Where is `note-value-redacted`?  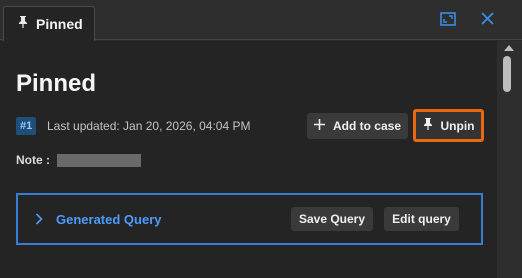 note-value-redacted is located at coordinates (99, 160).